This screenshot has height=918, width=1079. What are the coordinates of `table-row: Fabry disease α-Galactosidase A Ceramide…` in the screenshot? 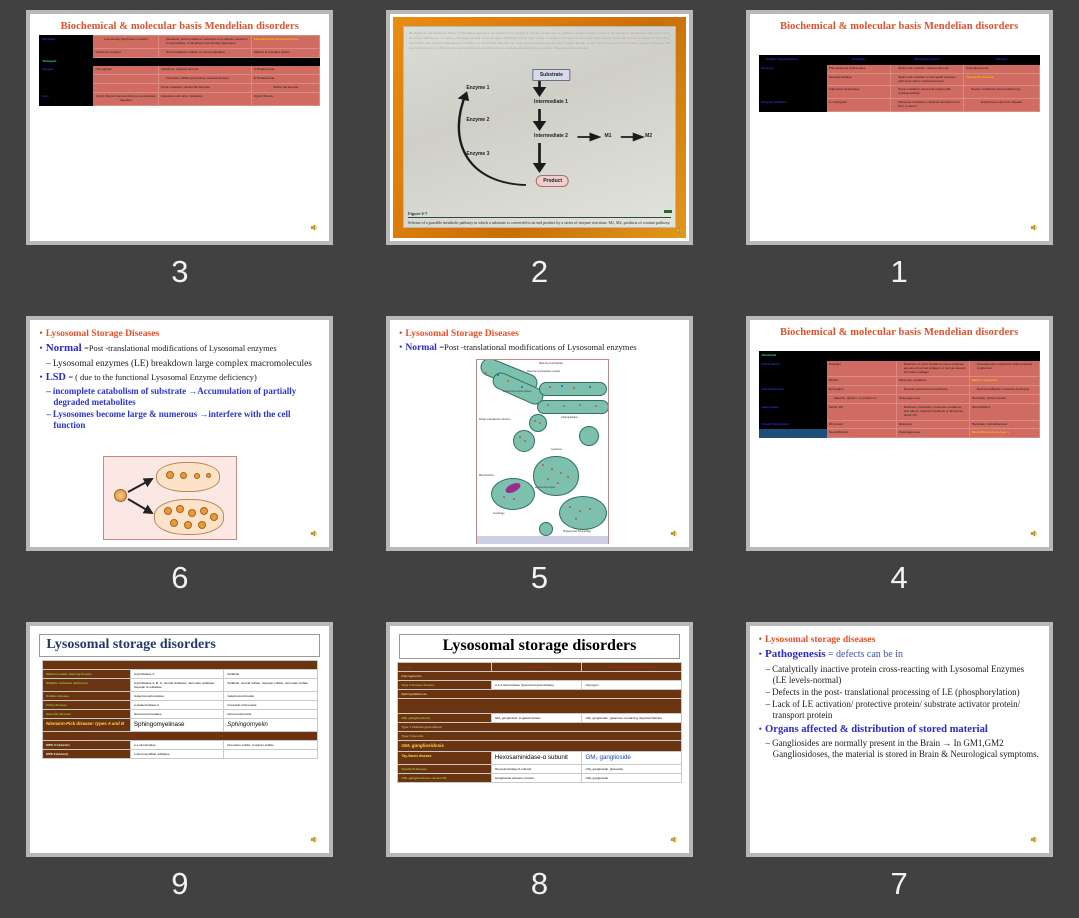 It's located at (180, 705).